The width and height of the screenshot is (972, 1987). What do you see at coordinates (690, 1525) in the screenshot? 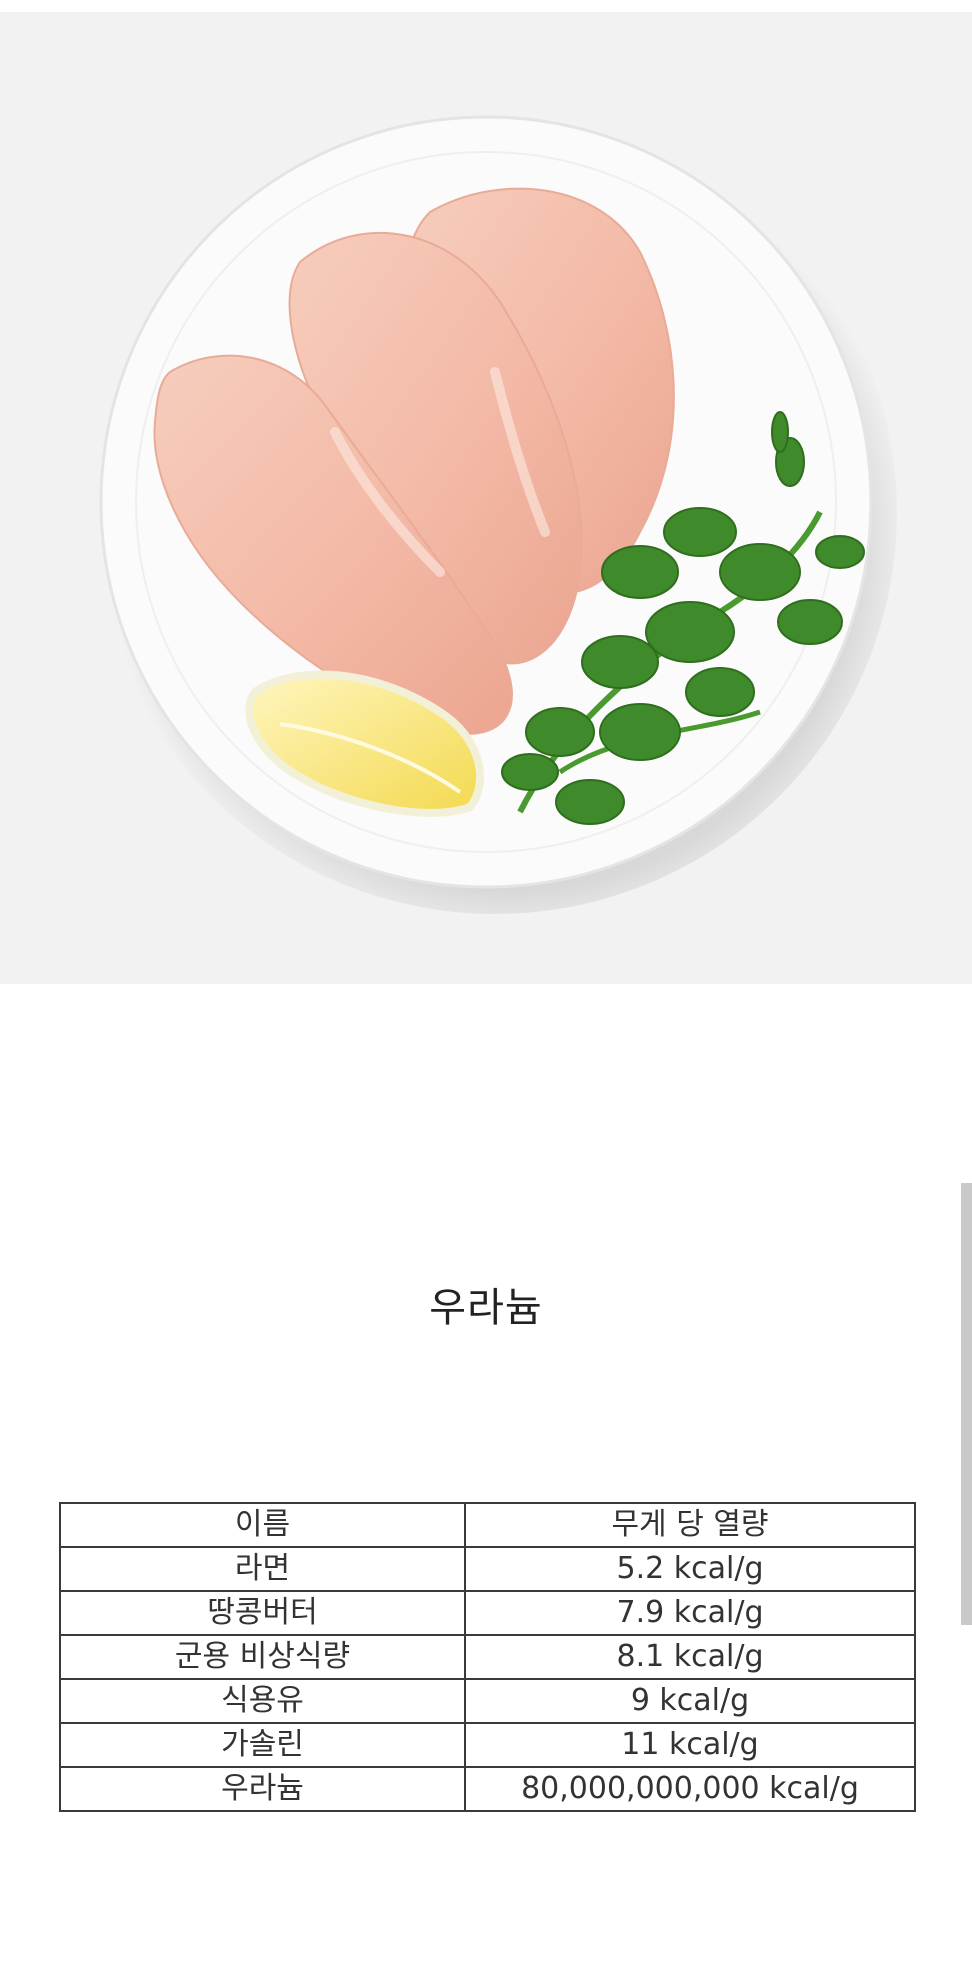
I see `column-header-calories: 무게 당 열량` at bounding box center [690, 1525].